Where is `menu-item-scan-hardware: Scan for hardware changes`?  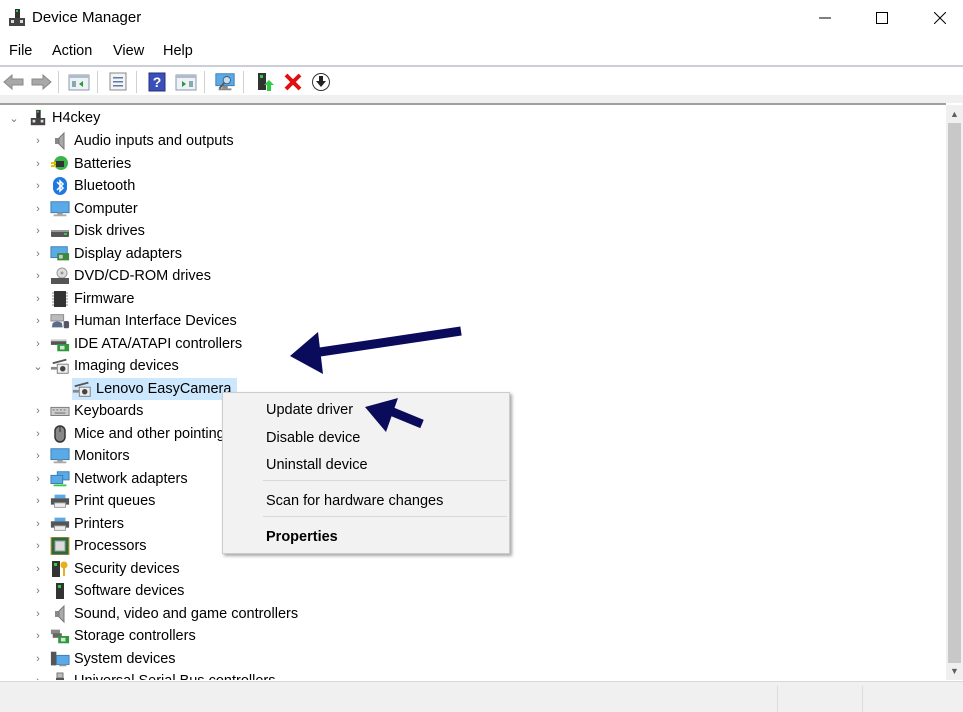
menu-item-scan-hardware: Scan for hardware changes is located at coordinates (354, 501).